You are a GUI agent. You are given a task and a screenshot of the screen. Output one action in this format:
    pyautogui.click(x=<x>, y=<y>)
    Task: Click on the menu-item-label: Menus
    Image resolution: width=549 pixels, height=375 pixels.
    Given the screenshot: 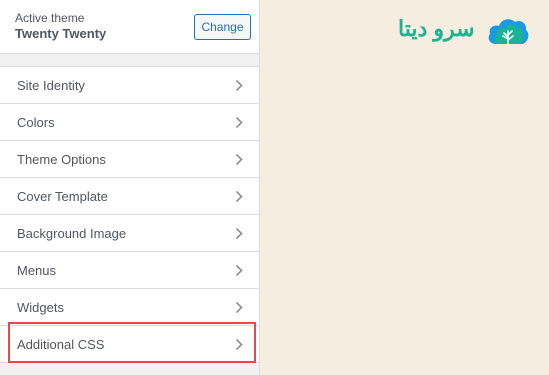 What is the action you would take?
    pyautogui.click(x=37, y=270)
    